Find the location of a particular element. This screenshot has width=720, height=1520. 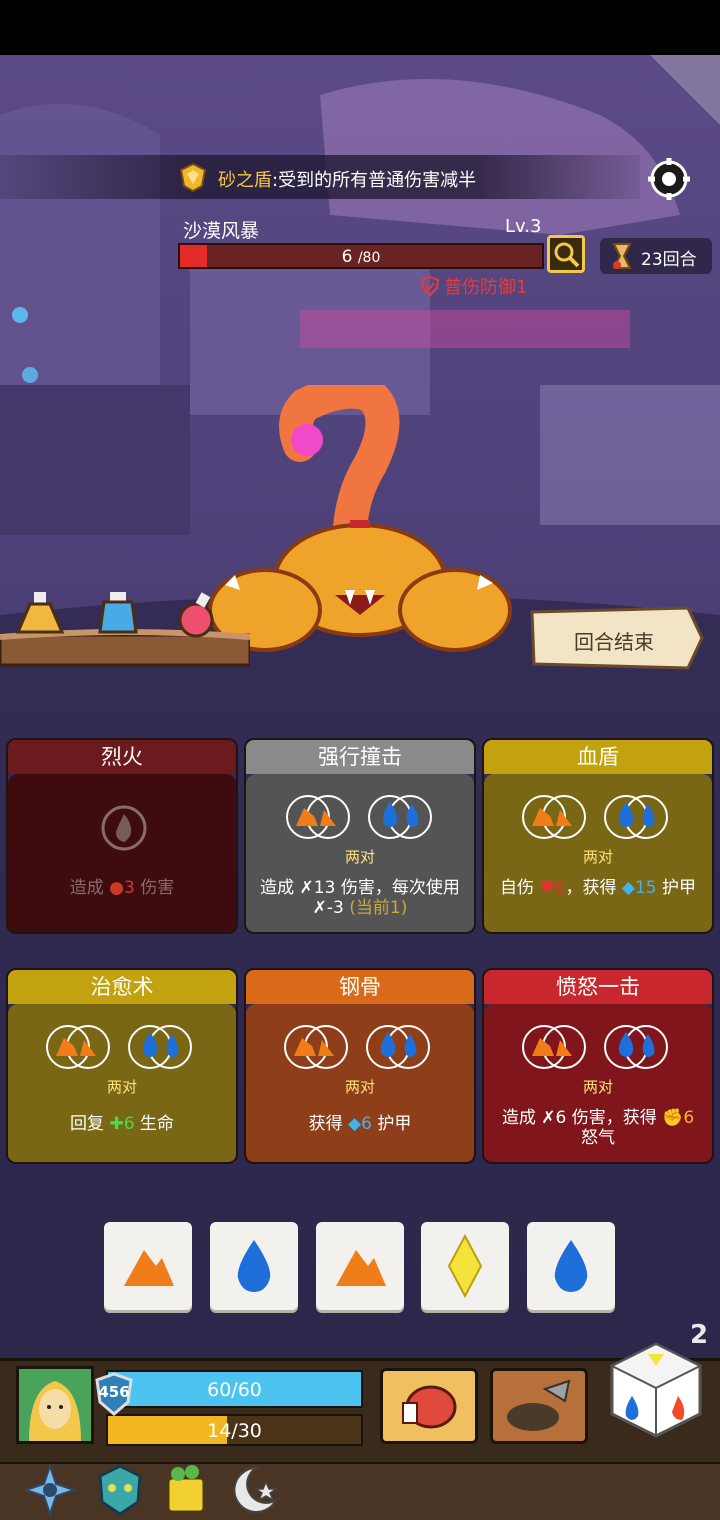

enemy-hp-max: /80 is located at coordinates (369, 258).